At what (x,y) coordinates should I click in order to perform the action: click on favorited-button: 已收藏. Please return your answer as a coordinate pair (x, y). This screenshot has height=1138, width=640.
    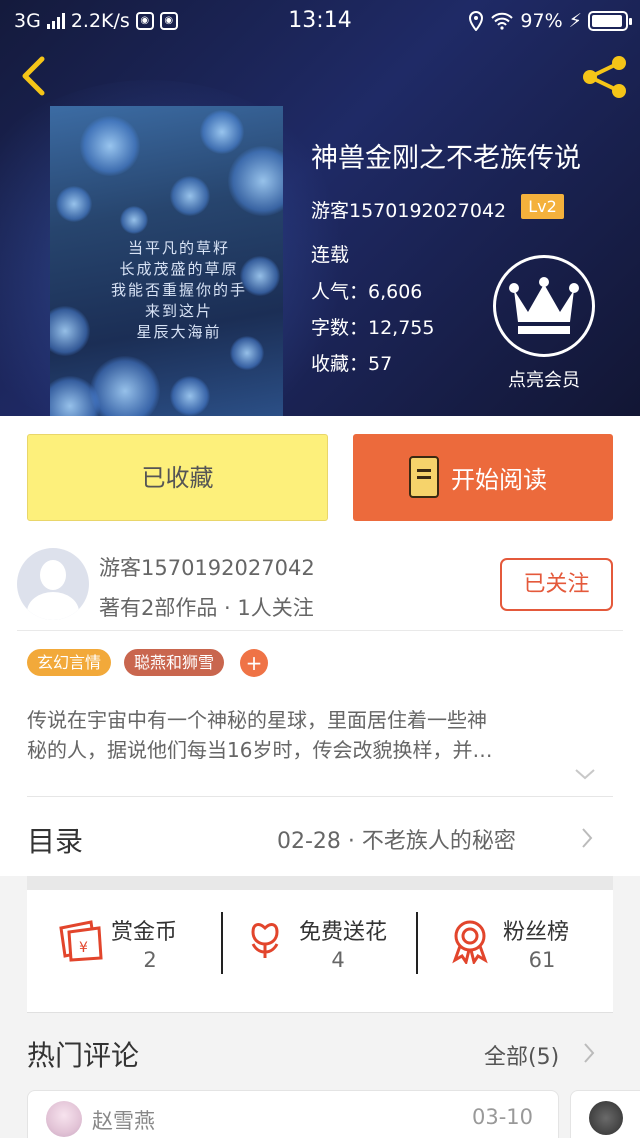
    Looking at the image, I should click on (177, 477).